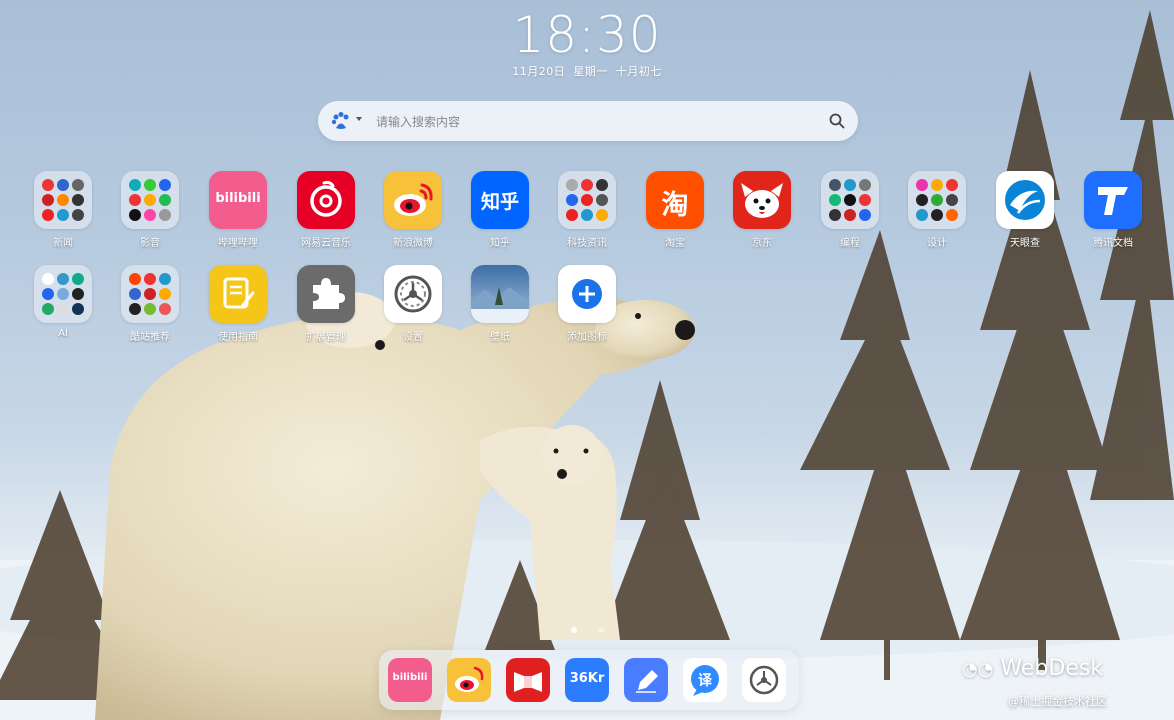  I want to click on watermark-brand: ◔◔ WebDesk, so click(1032, 668).